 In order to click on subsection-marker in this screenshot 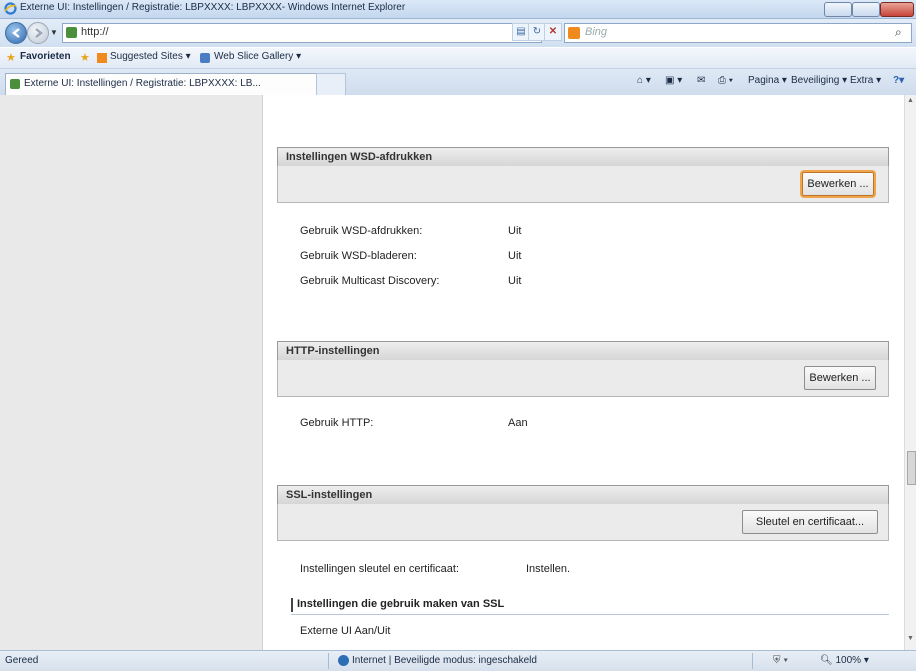, I will do `click(292, 605)`.